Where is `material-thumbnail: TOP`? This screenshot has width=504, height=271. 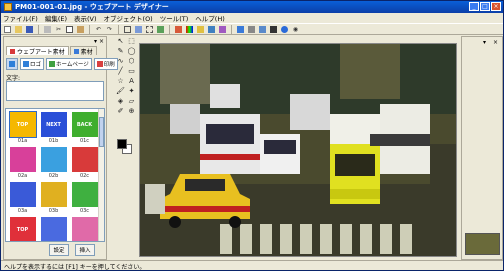
material-thumbnail: TOP is located at coordinates (22, 229).